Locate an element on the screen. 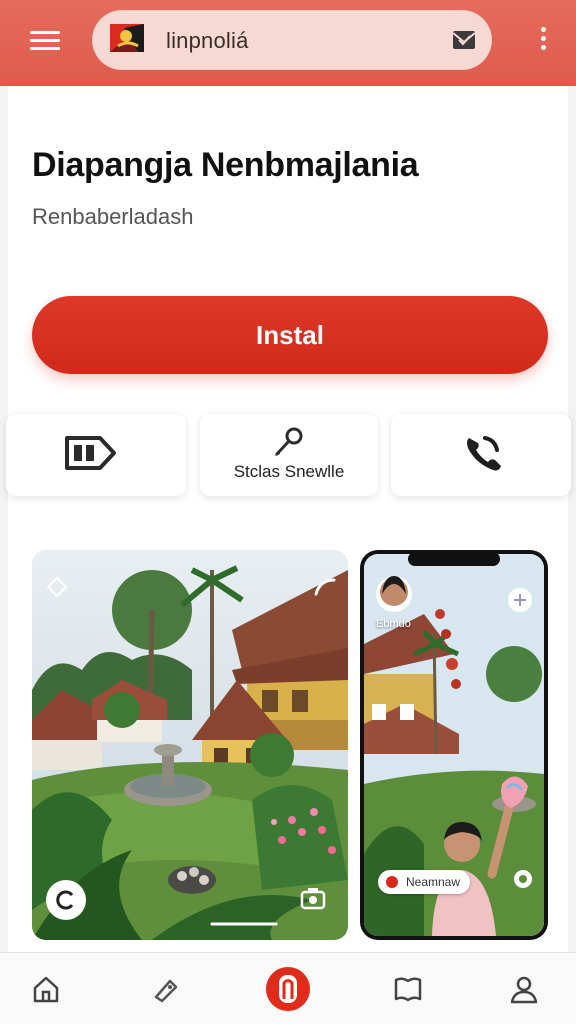 The width and height of the screenshot is (576, 1024). refresh-icon is located at coordinates (66, 900).